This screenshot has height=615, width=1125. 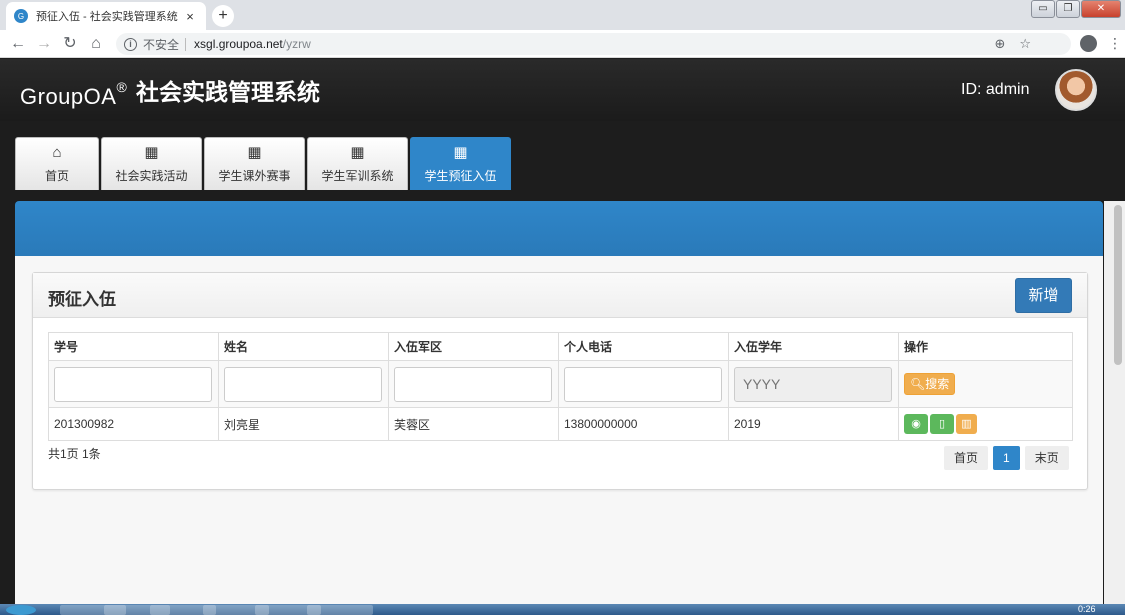 What do you see at coordinates (74, 454) in the screenshot?
I see `page-summary: 共1页 1条` at bounding box center [74, 454].